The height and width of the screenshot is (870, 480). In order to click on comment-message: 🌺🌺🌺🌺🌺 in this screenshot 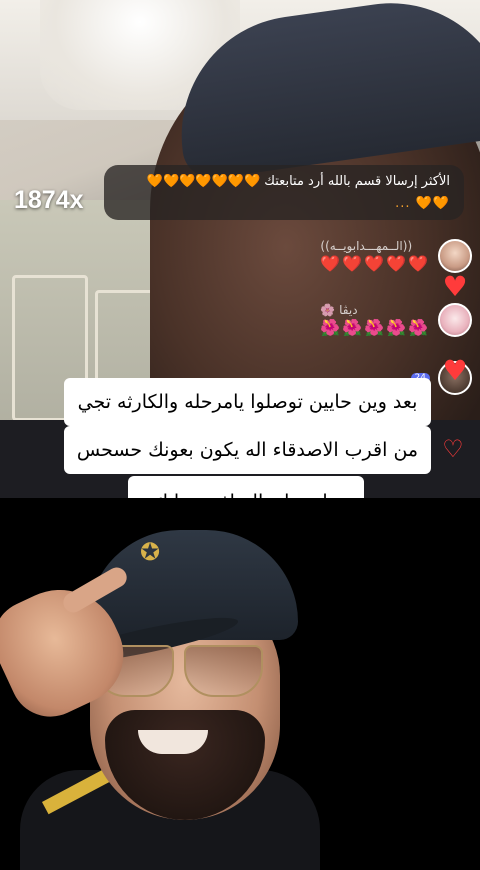, I will do `click(375, 327)`.